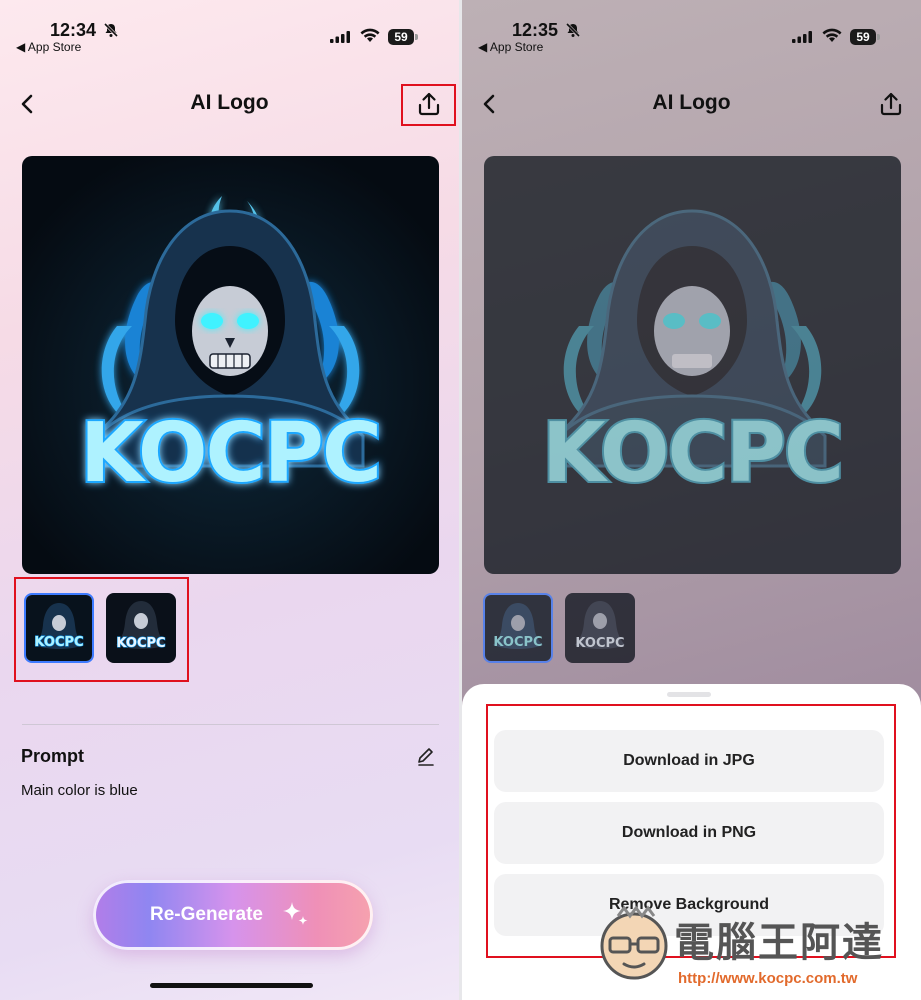 Image resolution: width=921 pixels, height=1000 pixels. Describe the element at coordinates (52, 756) in the screenshot. I see `prompt-heading: Prompt` at that location.